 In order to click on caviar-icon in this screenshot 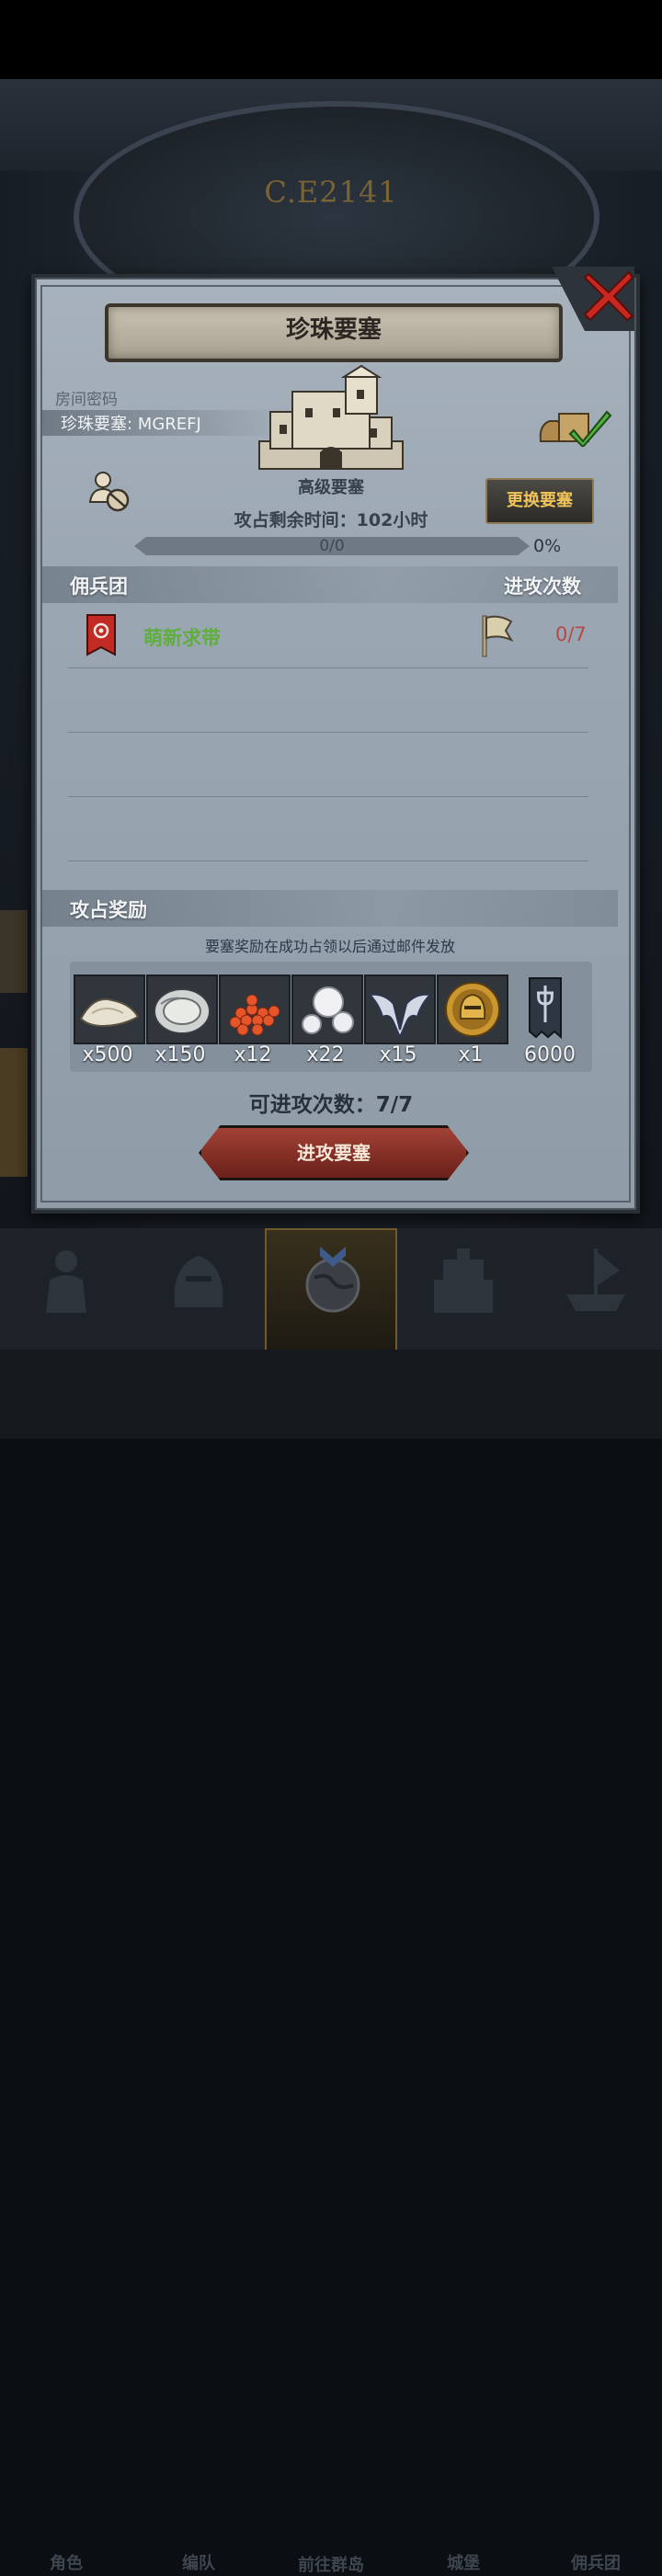, I will do `click(254, 1015)`.